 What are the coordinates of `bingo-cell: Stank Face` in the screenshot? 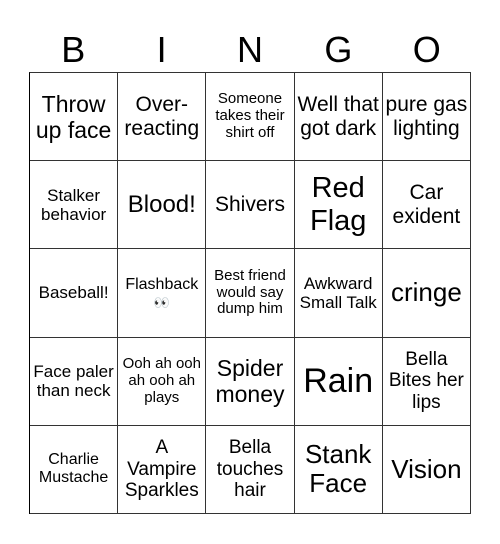 It's located at (338, 469).